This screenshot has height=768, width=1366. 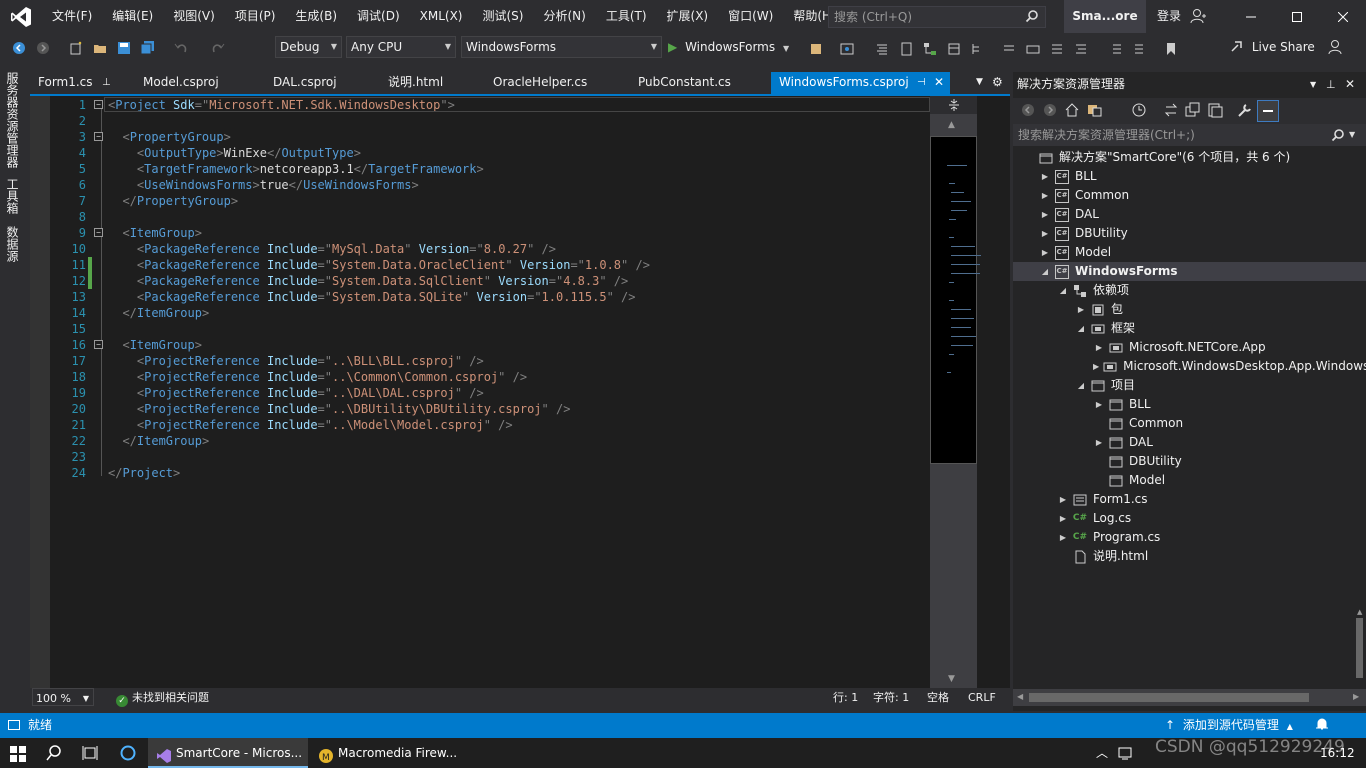 I want to click on tree-item: ◢ 项目, so click(x=1189, y=385).